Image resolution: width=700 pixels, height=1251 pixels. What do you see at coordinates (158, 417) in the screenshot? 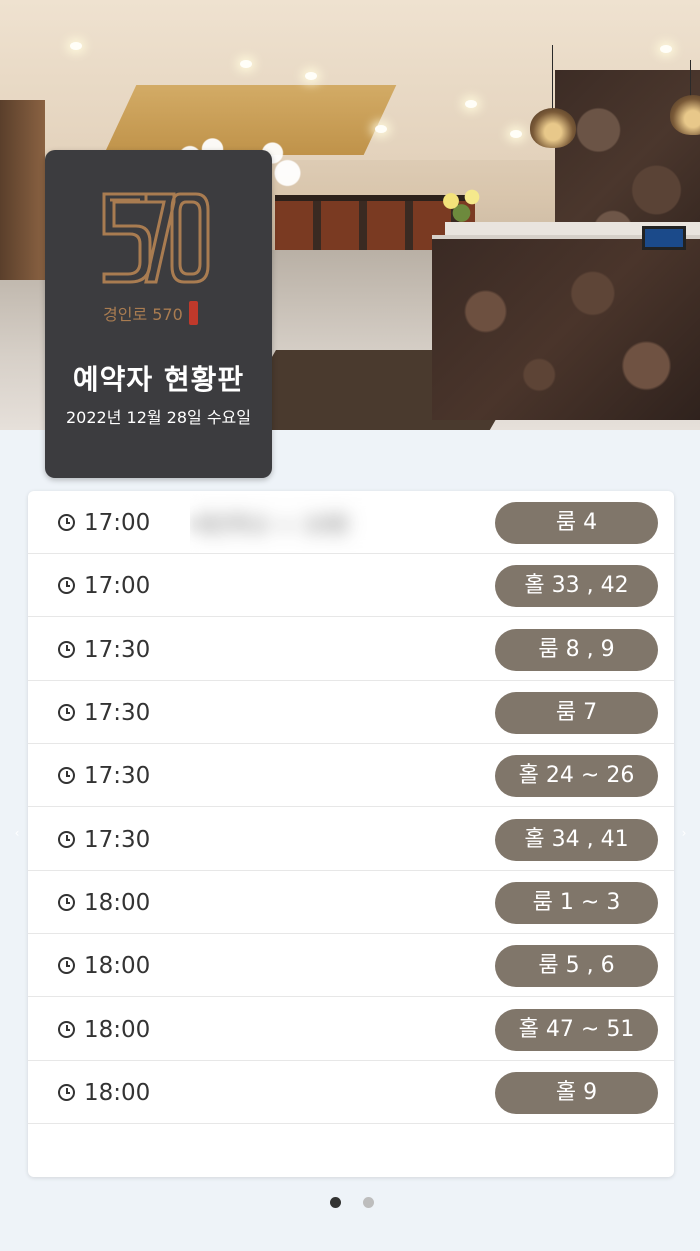
I see `board-date: 2022년 12월 28일 수요일` at bounding box center [158, 417].